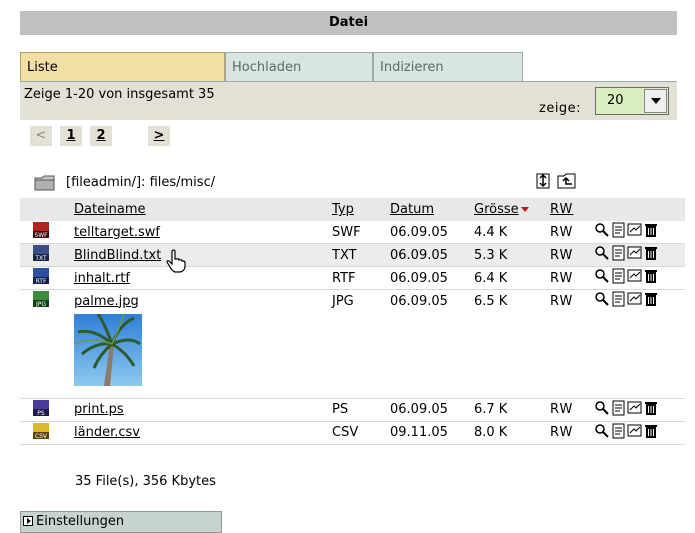  I want to click on settings-toggle: Einstellungen, so click(121, 522).